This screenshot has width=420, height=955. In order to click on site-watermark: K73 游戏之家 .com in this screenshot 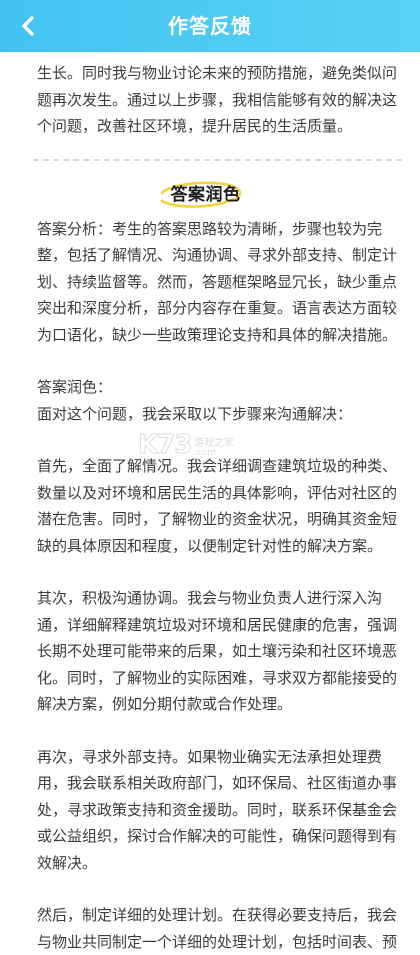, I will do `click(198, 448)`.